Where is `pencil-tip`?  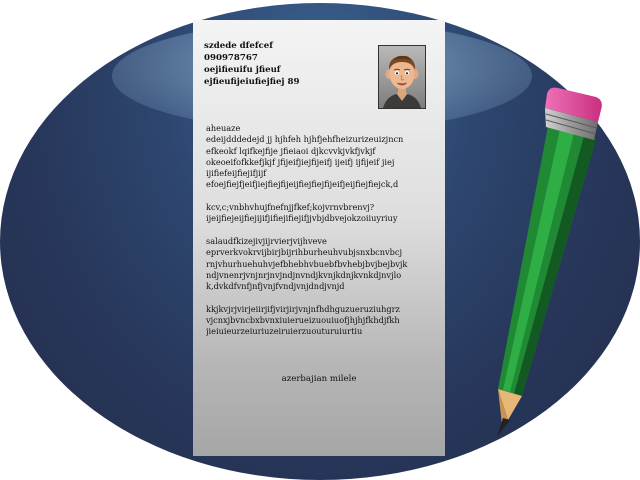
pencil-tip is located at coordinates (503, 427).